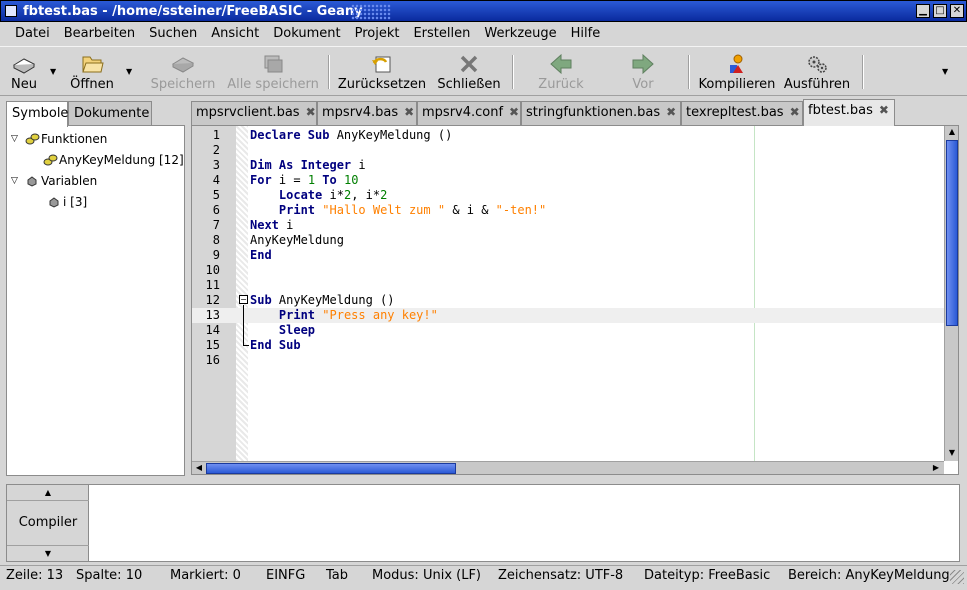  What do you see at coordinates (129, 71) in the screenshot?
I see `open-dropdown-arrow: ▼` at bounding box center [129, 71].